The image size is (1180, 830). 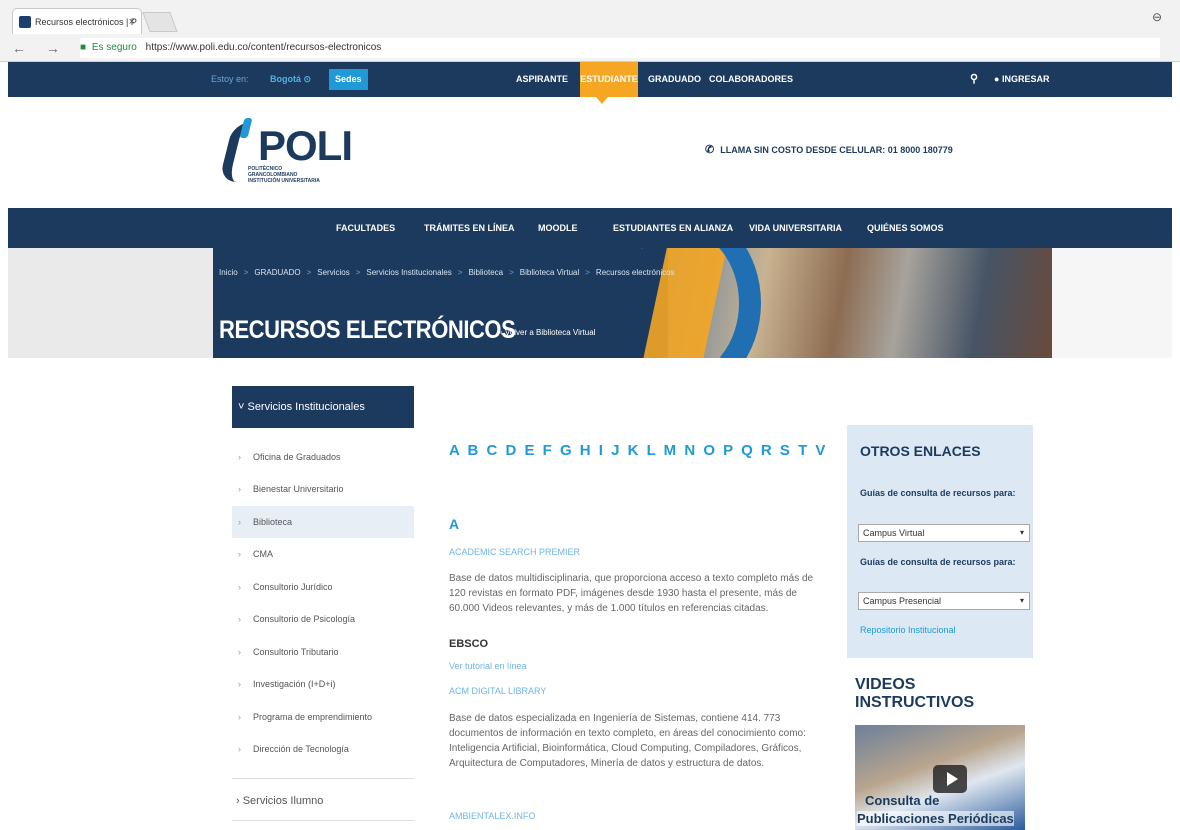 I want to click on tab-estudiante: ESTUDIANTE, so click(x=609, y=79).